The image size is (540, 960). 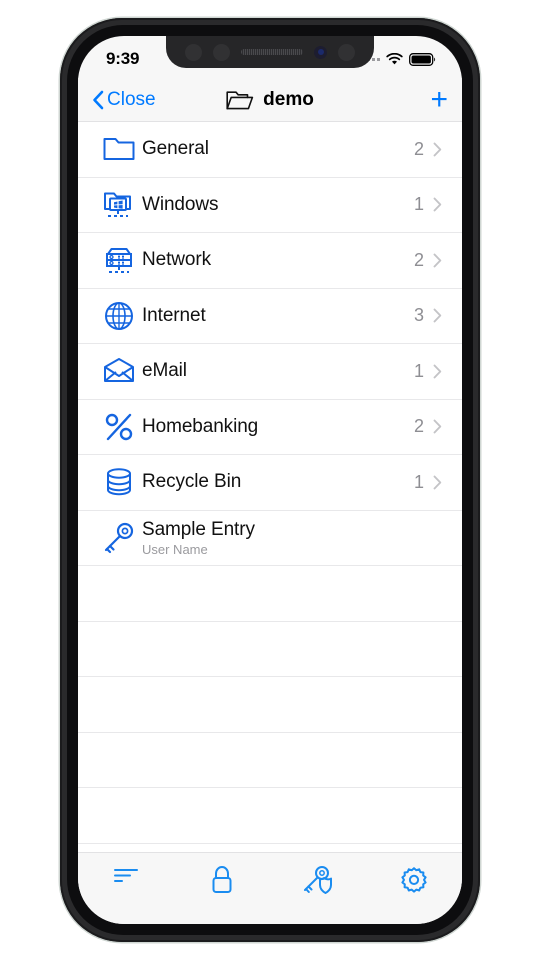 What do you see at coordinates (119, 538) in the screenshot?
I see `key-icon` at bounding box center [119, 538].